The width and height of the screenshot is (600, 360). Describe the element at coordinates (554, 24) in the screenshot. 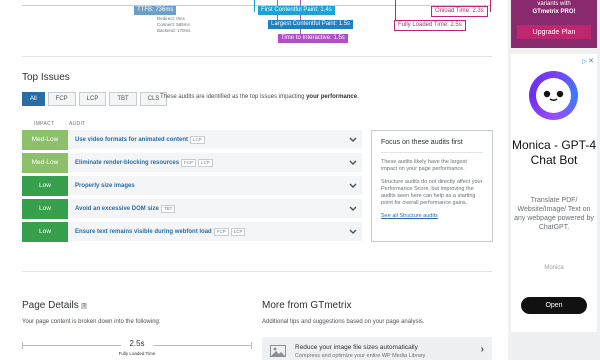

I see `pro-promo: variants with GTmetrix PRO! Upgrade Plan` at that location.